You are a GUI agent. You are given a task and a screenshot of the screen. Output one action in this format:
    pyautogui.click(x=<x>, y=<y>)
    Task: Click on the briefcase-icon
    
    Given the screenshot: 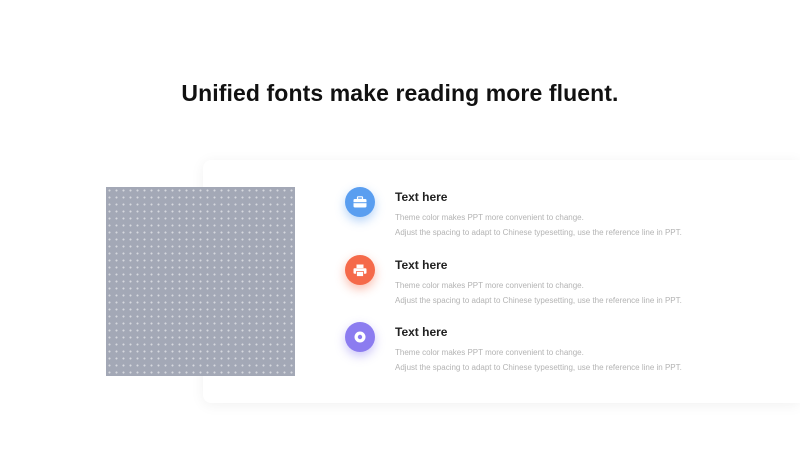 What is the action you would take?
    pyautogui.click(x=360, y=202)
    